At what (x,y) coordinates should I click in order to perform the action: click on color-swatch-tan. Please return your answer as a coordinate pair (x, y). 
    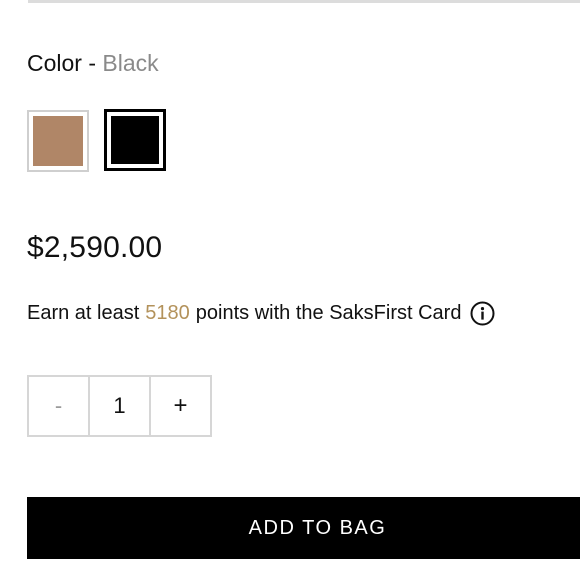
    Looking at the image, I should click on (58, 141).